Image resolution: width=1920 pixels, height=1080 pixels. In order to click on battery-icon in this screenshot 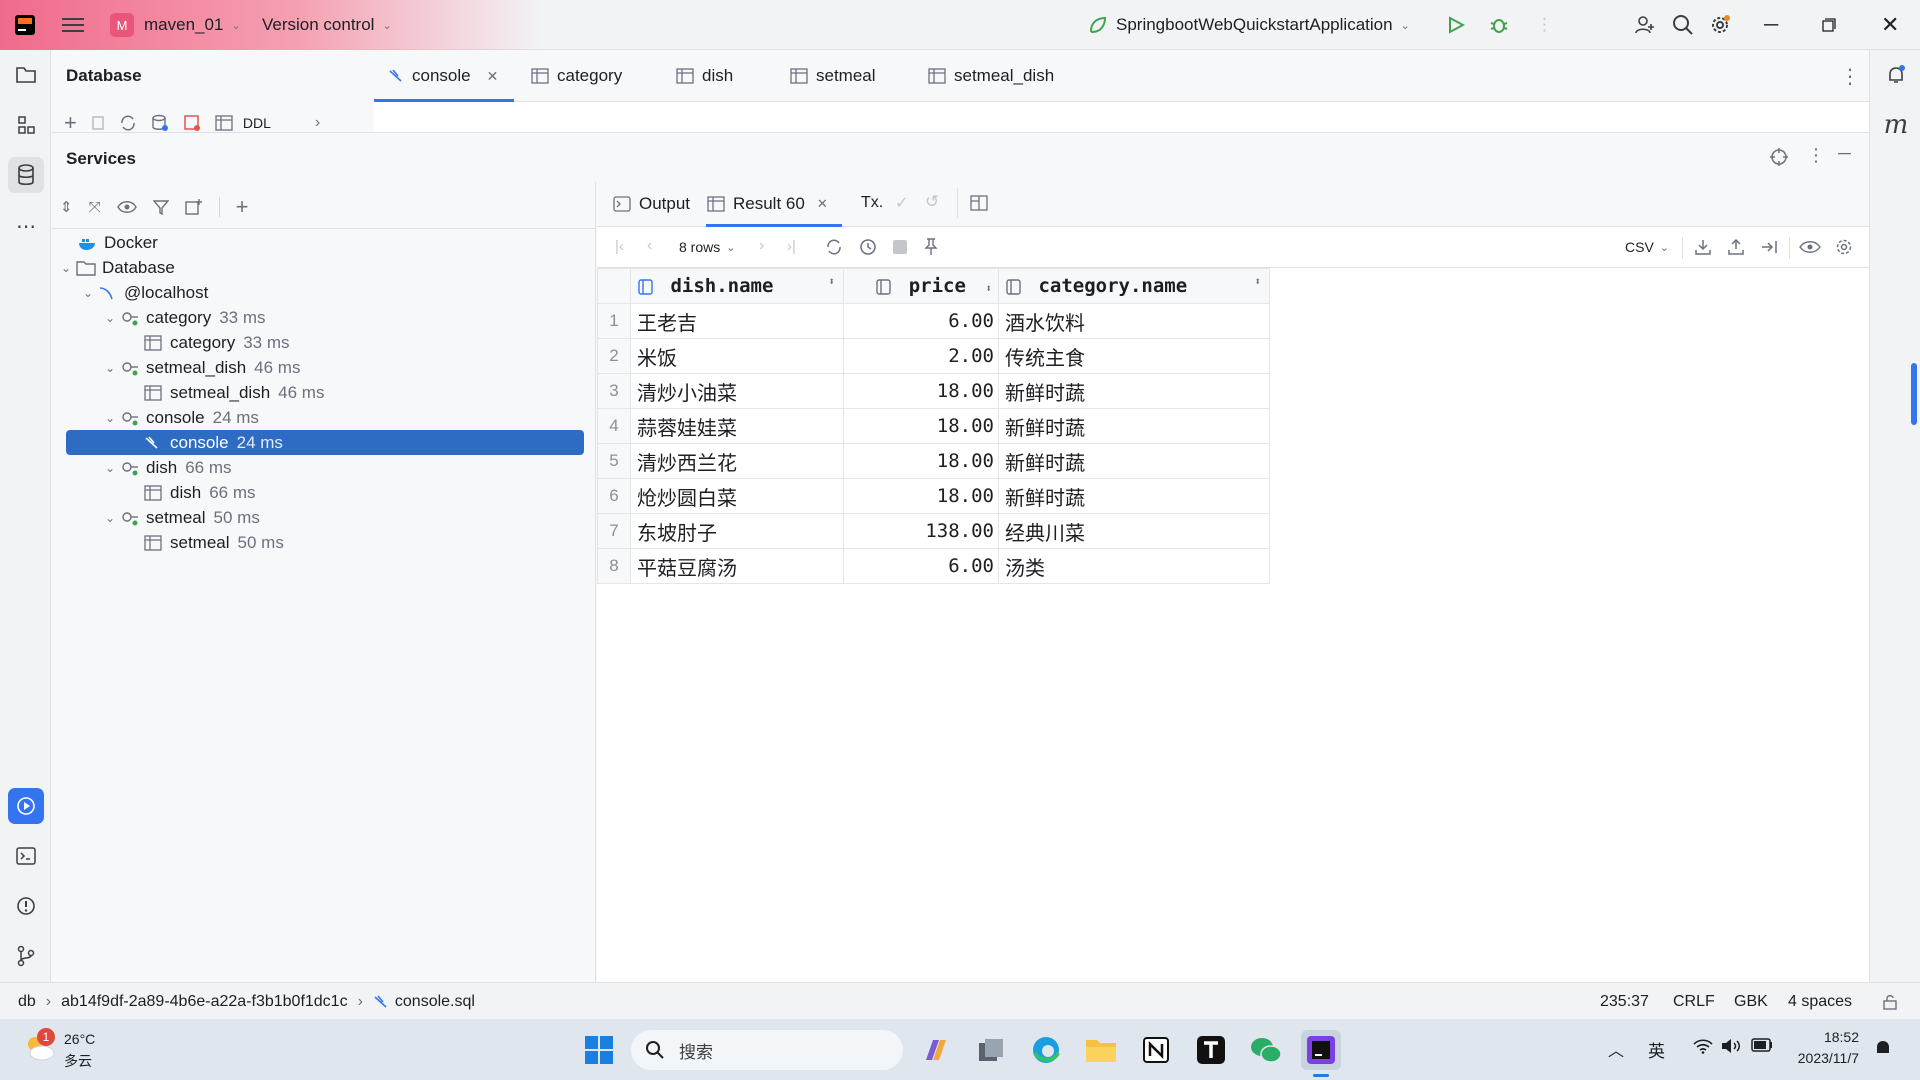, I will do `click(1762, 1045)`.